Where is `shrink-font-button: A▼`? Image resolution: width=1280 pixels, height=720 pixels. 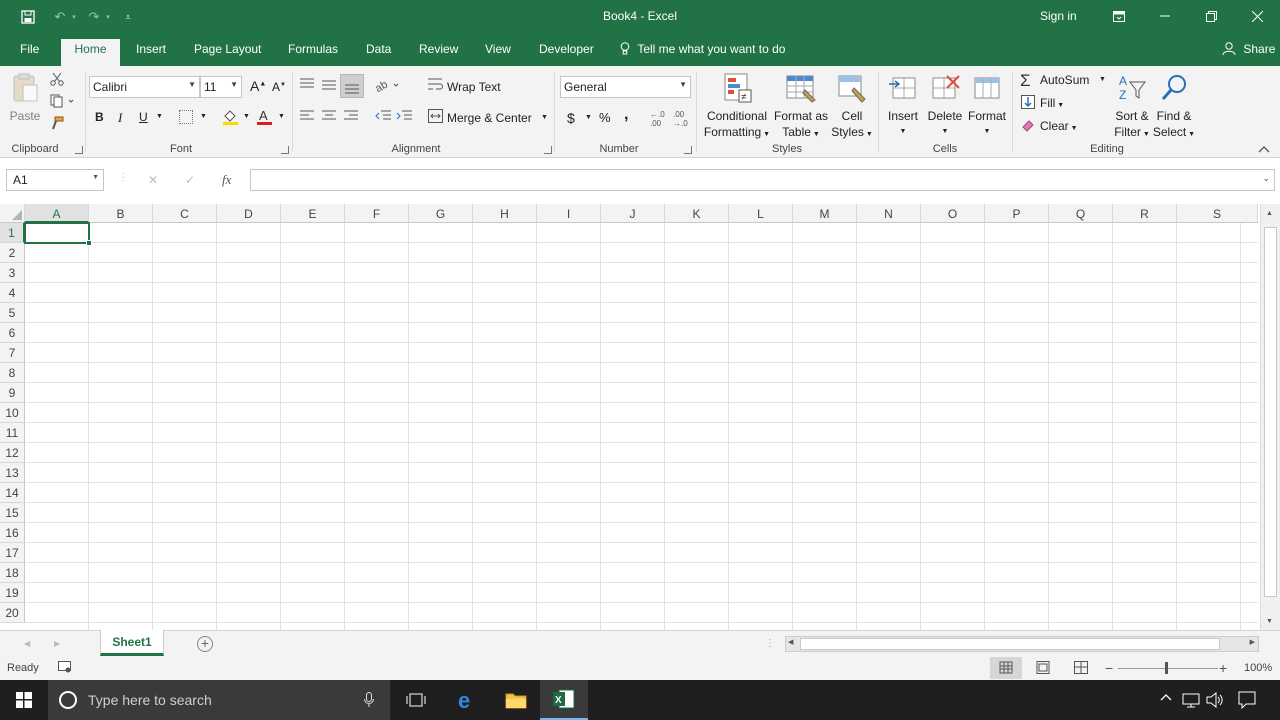 shrink-font-button: A▼ is located at coordinates (279, 87).